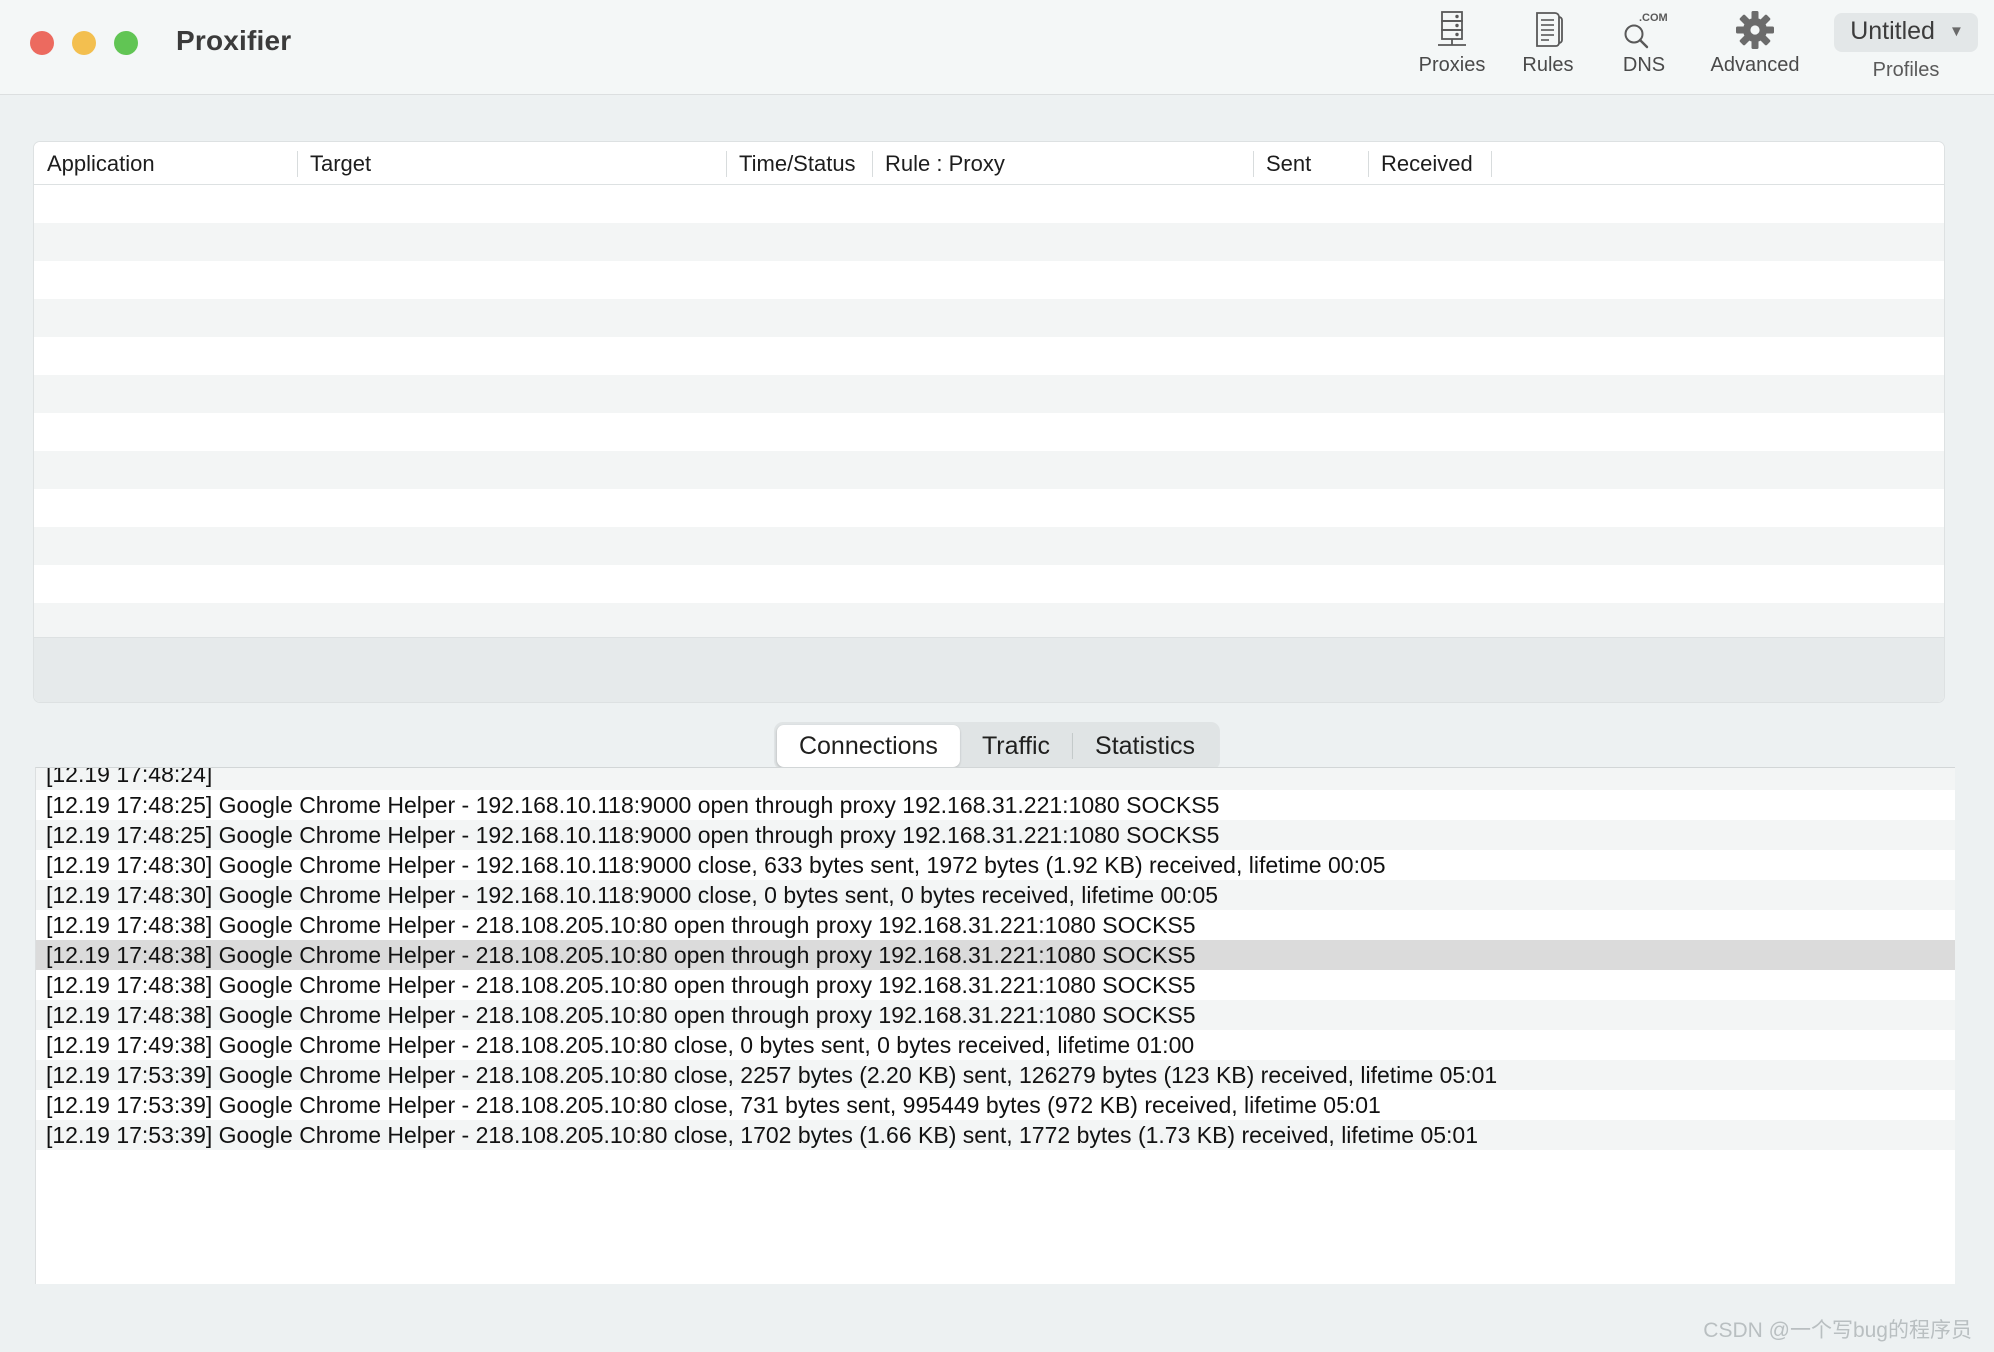 Image resolution: width=1994 pixels, height=1352 pixels. I want to click on window-controls, so click(84, 43).